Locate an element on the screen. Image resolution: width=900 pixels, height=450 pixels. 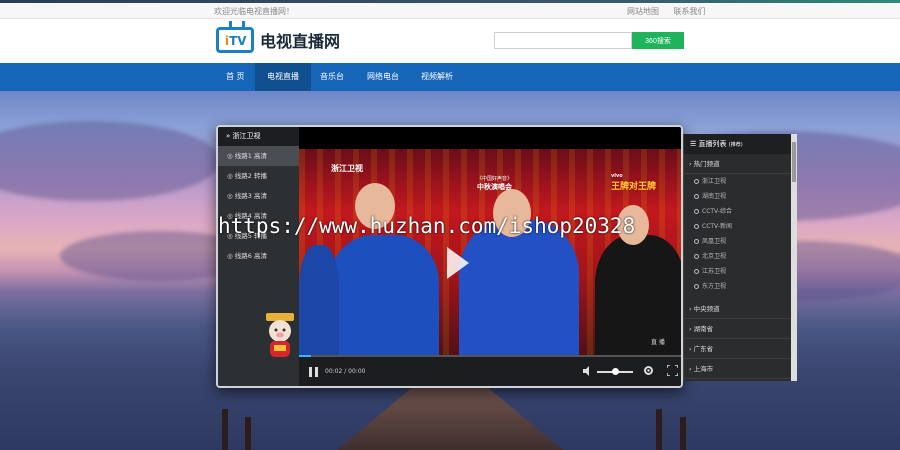
nav-music: 音乐台 is located at coordinates (332, 77).